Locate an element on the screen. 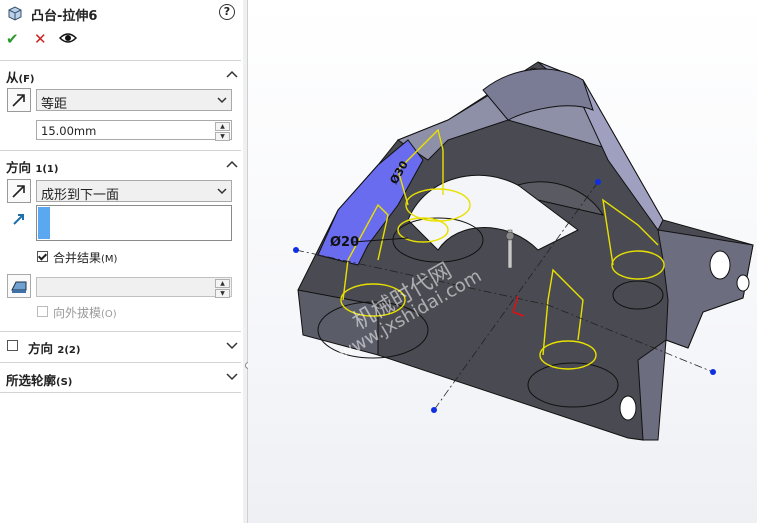 The image size is (757, 523). merge-result-label: 合并结果(M) is located at coordinates (85, 258).